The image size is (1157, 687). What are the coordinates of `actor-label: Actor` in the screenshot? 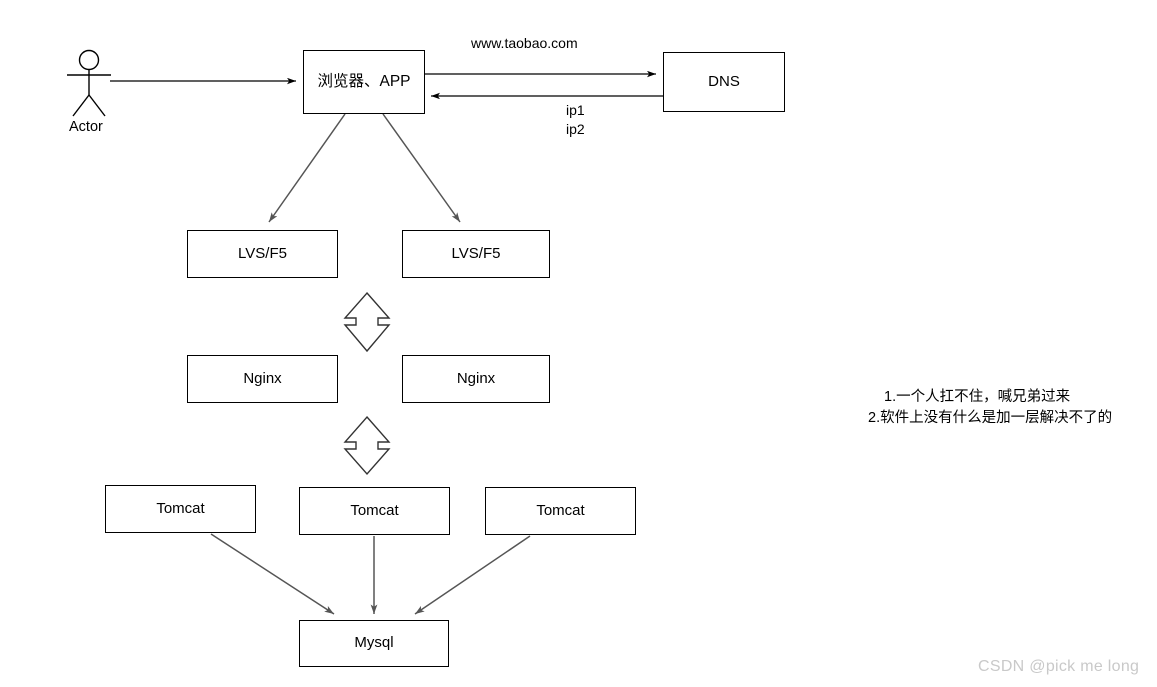 It's located at (86, 127).